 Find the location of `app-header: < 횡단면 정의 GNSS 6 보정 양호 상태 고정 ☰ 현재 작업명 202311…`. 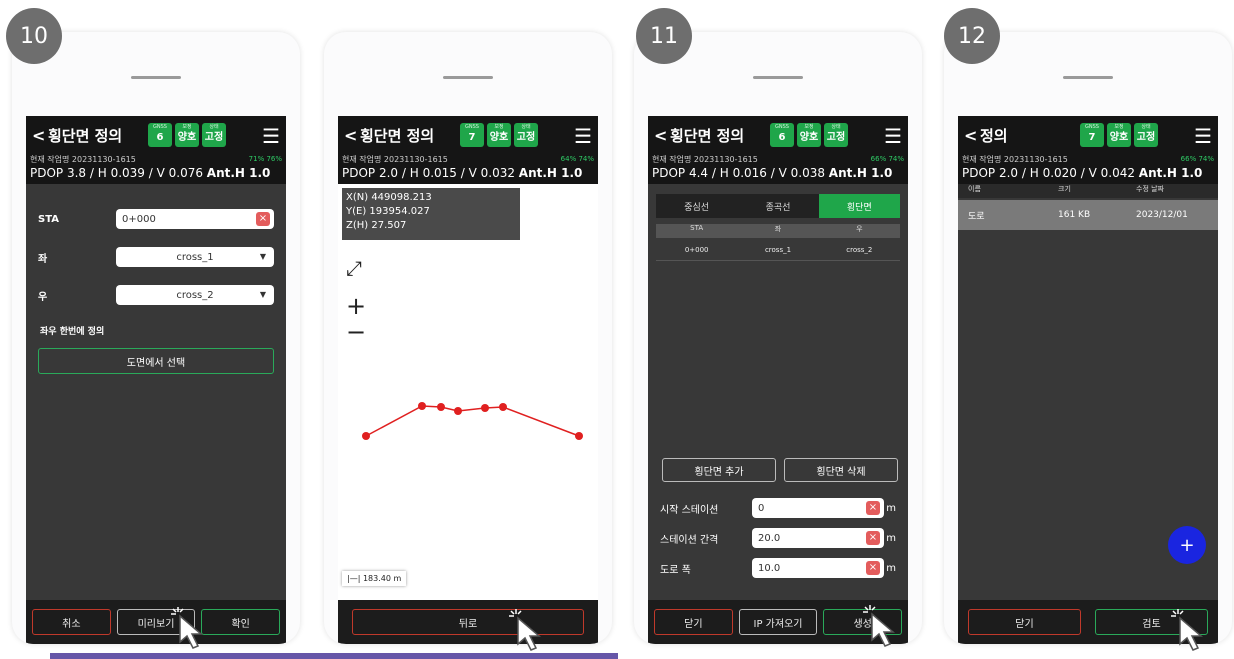

app-header: < 횡단면 정의 GNSS 6 보정 양호 상태 고정 ☰ 현재 작업명 202311… is located at coordinates (156, 150).